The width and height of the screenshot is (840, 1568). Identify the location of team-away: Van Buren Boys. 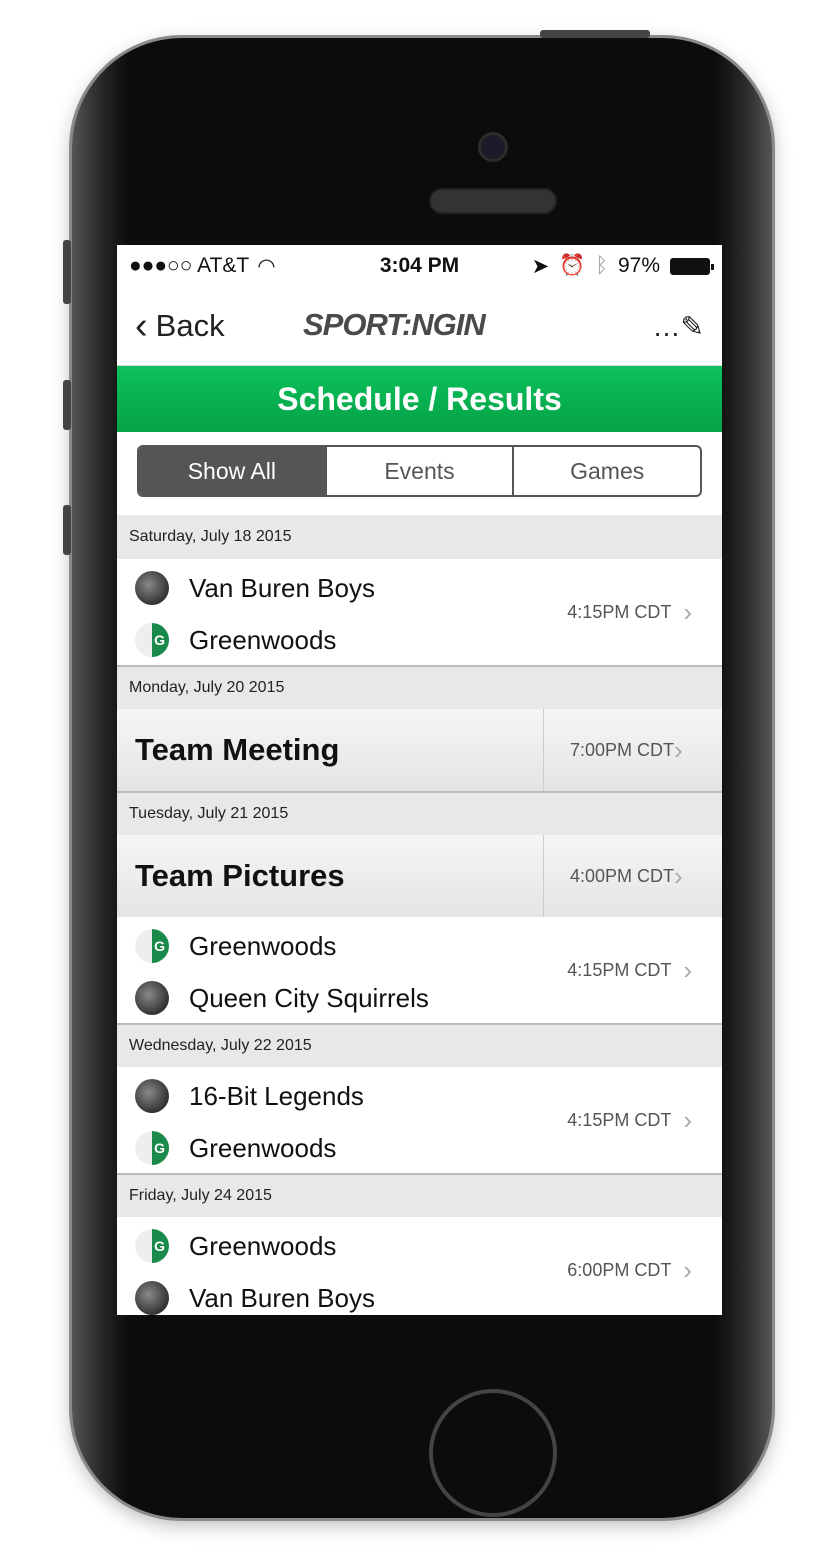
(255, 1298).